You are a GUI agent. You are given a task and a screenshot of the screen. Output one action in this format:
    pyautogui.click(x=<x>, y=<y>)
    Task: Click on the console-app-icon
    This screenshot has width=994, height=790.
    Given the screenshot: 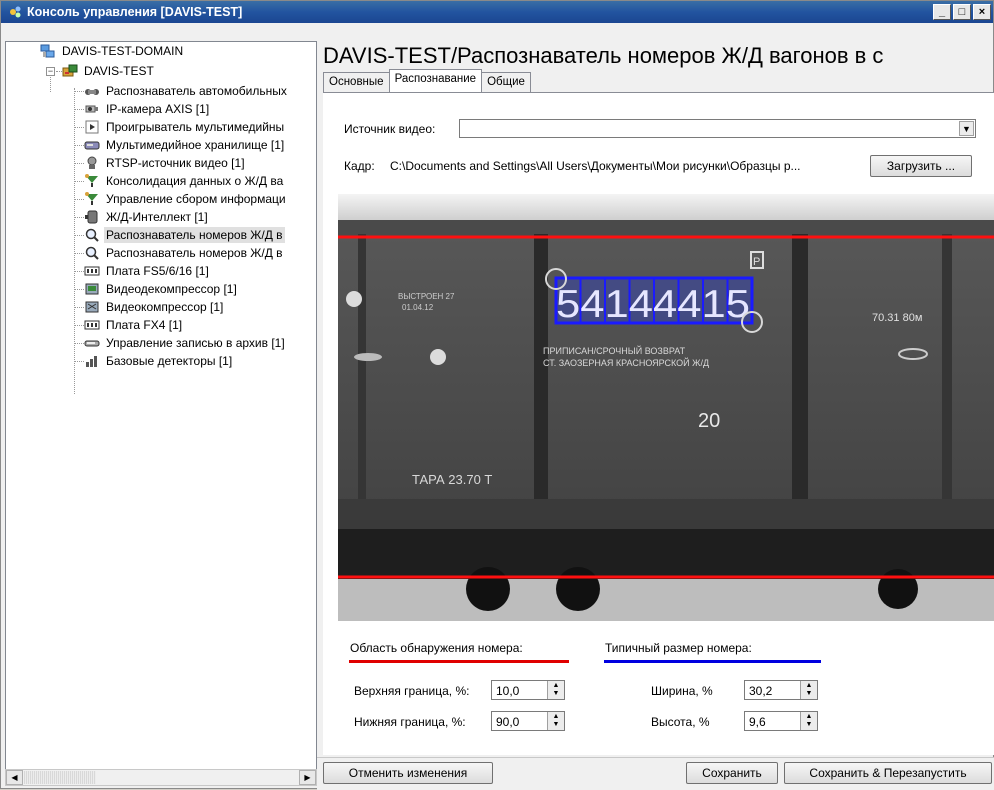 What is the action you would take?
    pyautogui.click(x=15, y=12)
    